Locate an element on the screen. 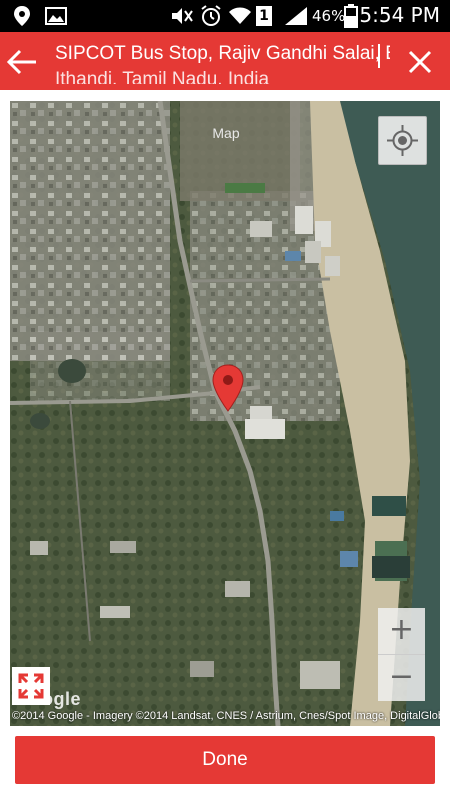  zoom-out-button: − is located at coordinates (401, 678).